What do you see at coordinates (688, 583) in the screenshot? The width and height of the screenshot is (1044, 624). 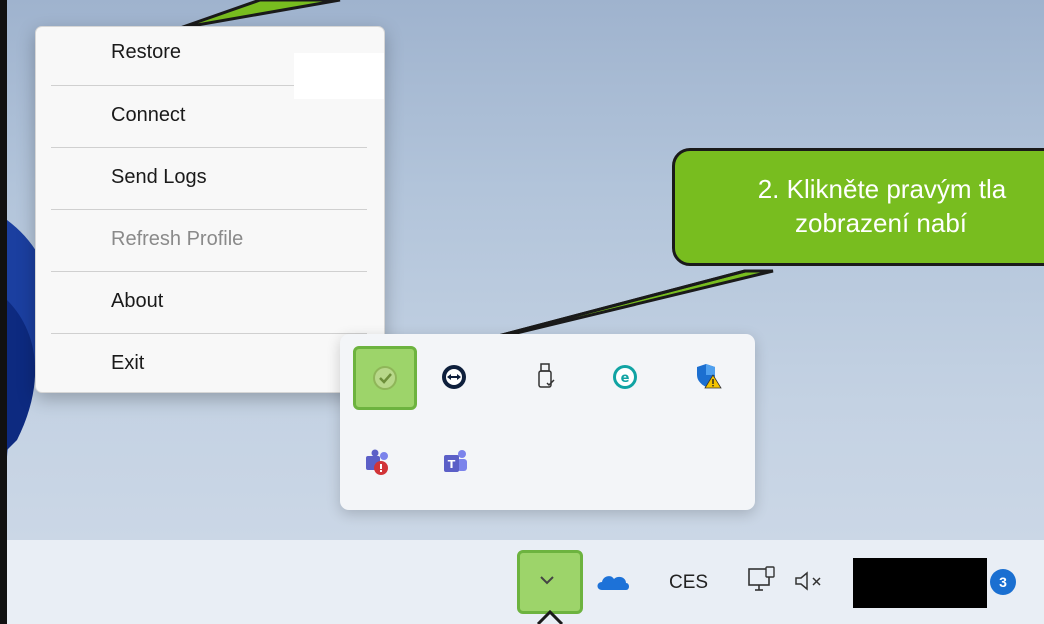 I see `language-indicator: CES` at bounding box center [688, 583].